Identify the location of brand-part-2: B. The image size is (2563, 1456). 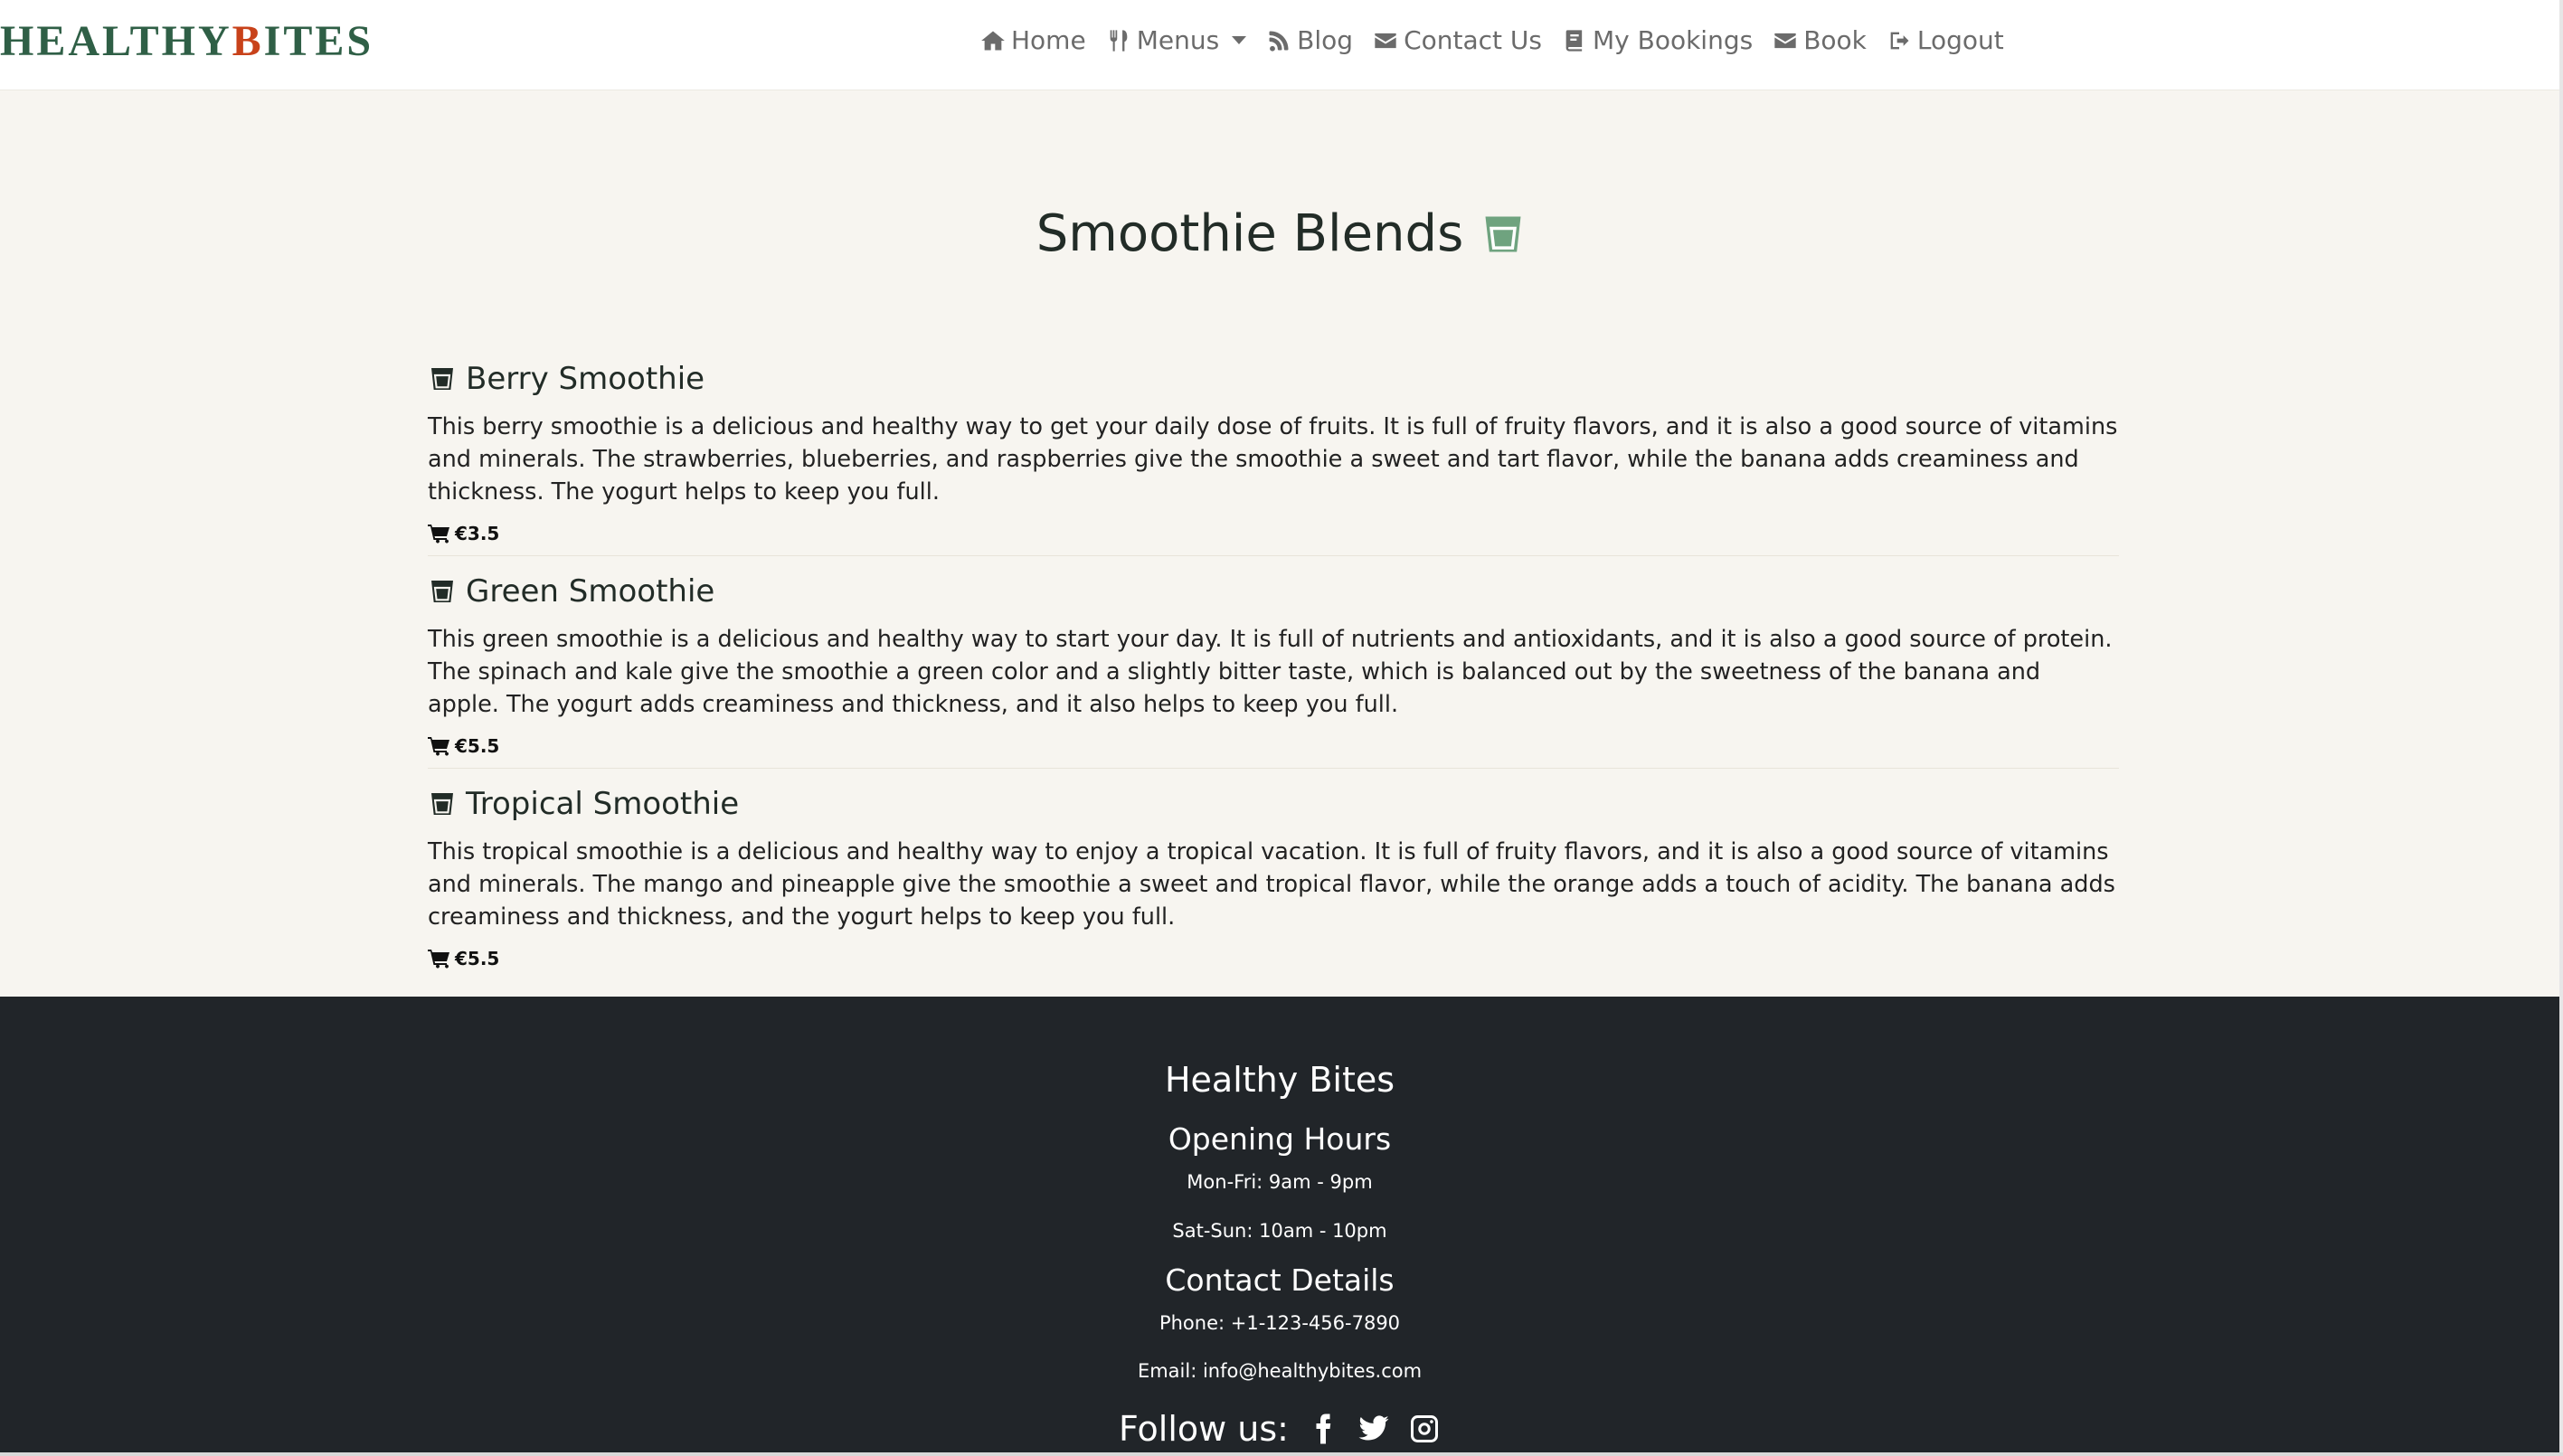
(248, 41).